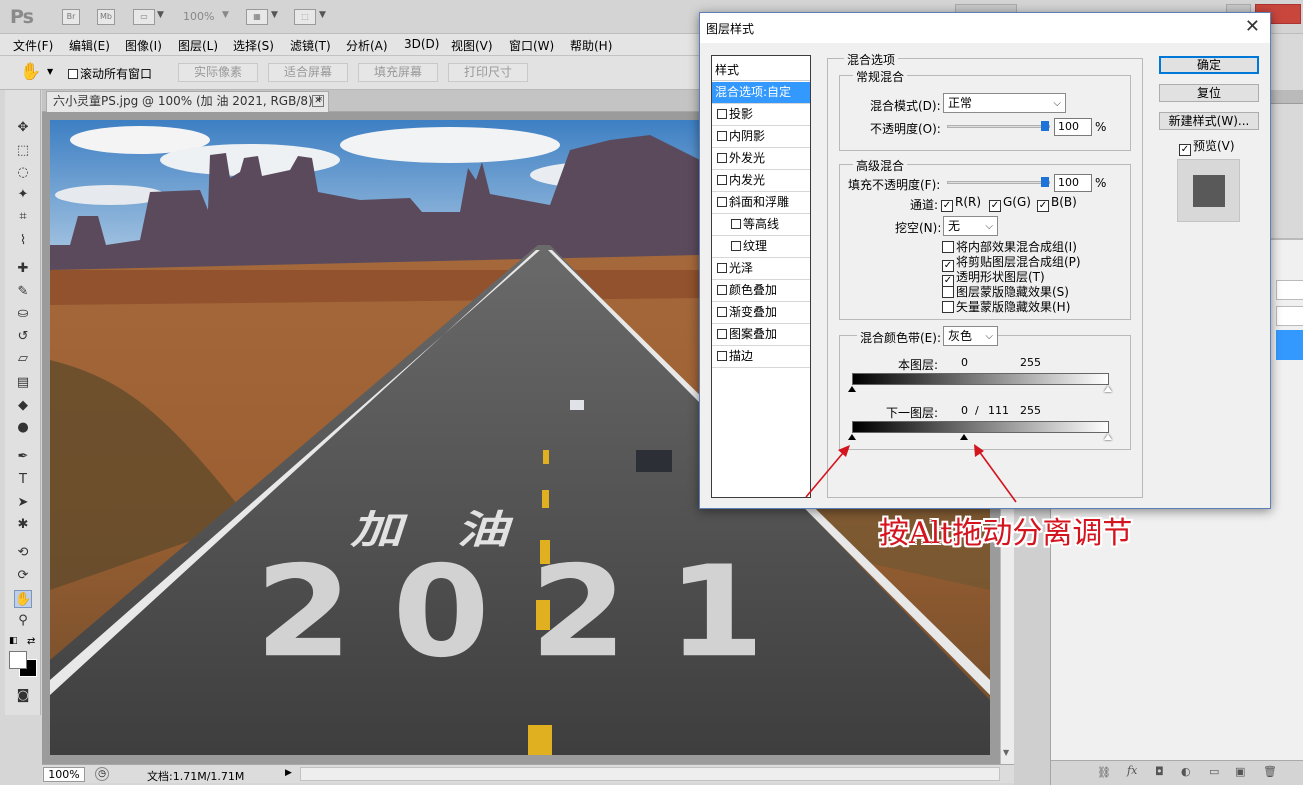  What do you see at coordinates (827, 472) in the screenshot?
I see `arrow-line-left` at bounding box center [827, 472].